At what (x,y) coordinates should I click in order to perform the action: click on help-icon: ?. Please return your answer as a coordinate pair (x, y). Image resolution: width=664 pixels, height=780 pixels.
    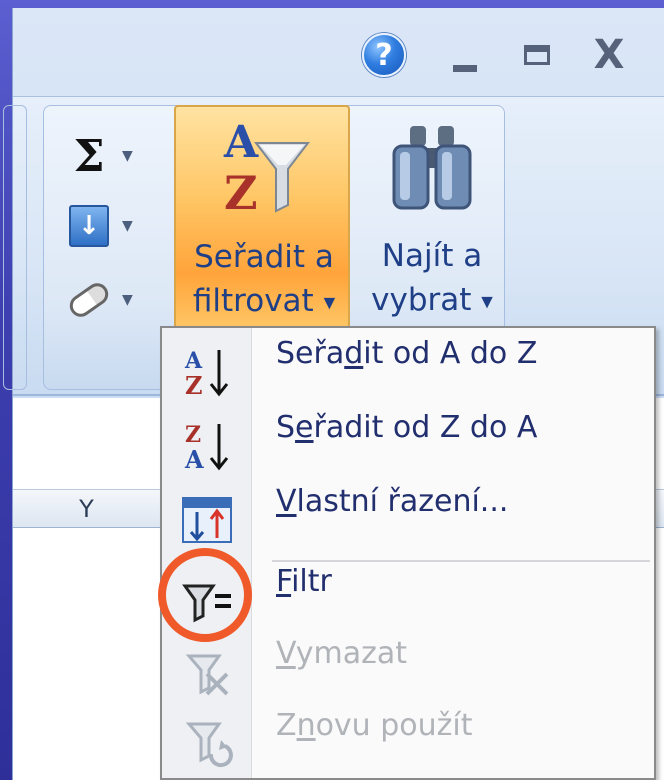
    Looking at the image, I should click on (384, 55).